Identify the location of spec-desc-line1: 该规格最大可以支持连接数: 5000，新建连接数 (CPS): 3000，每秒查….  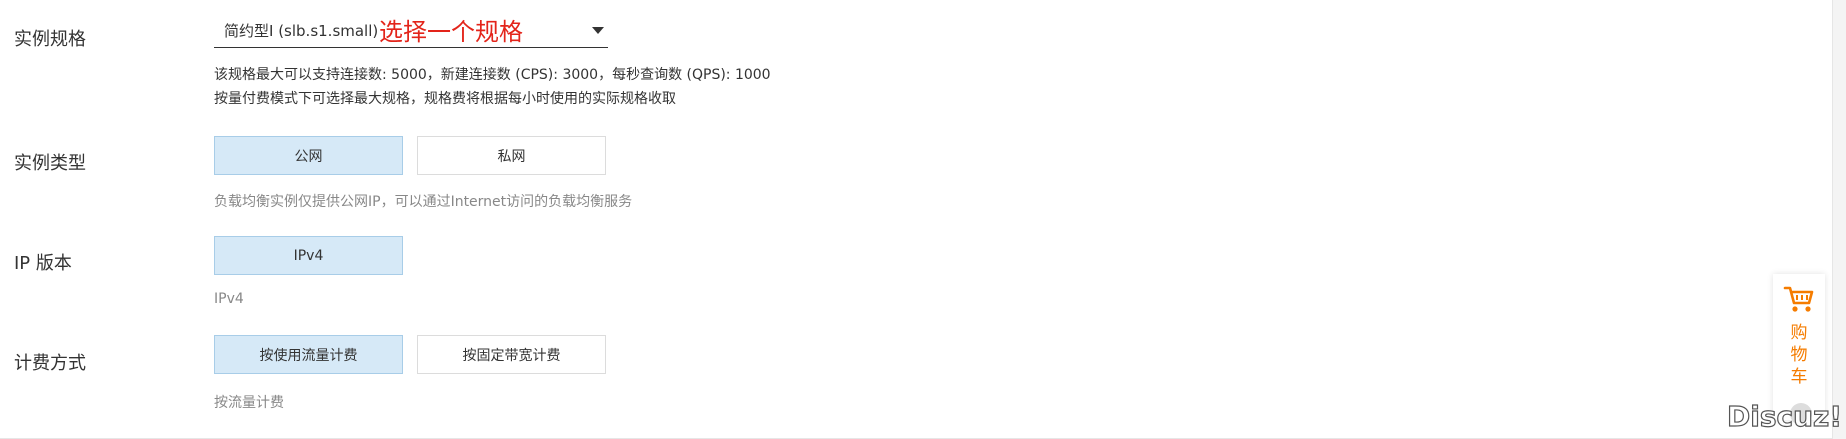
(492, 75).